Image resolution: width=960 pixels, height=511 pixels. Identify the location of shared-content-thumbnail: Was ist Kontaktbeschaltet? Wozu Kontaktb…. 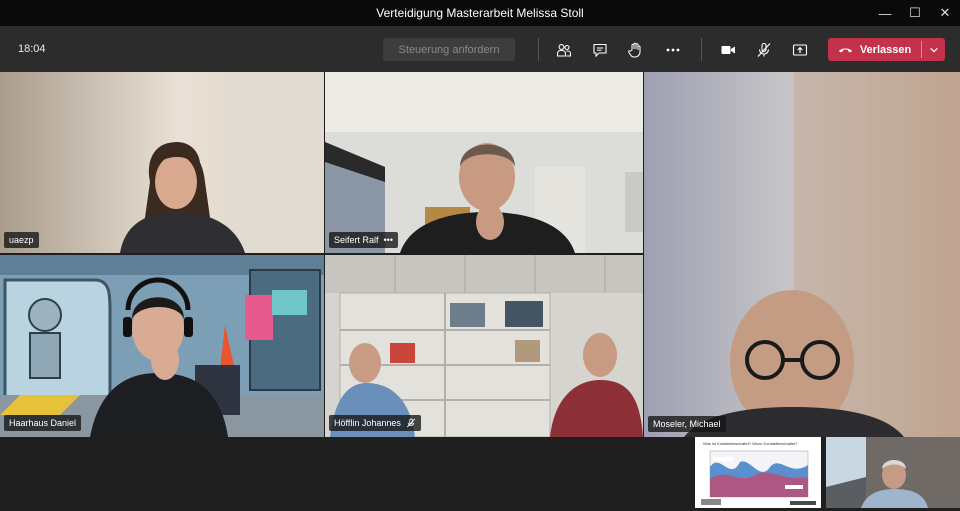
(758, 472).